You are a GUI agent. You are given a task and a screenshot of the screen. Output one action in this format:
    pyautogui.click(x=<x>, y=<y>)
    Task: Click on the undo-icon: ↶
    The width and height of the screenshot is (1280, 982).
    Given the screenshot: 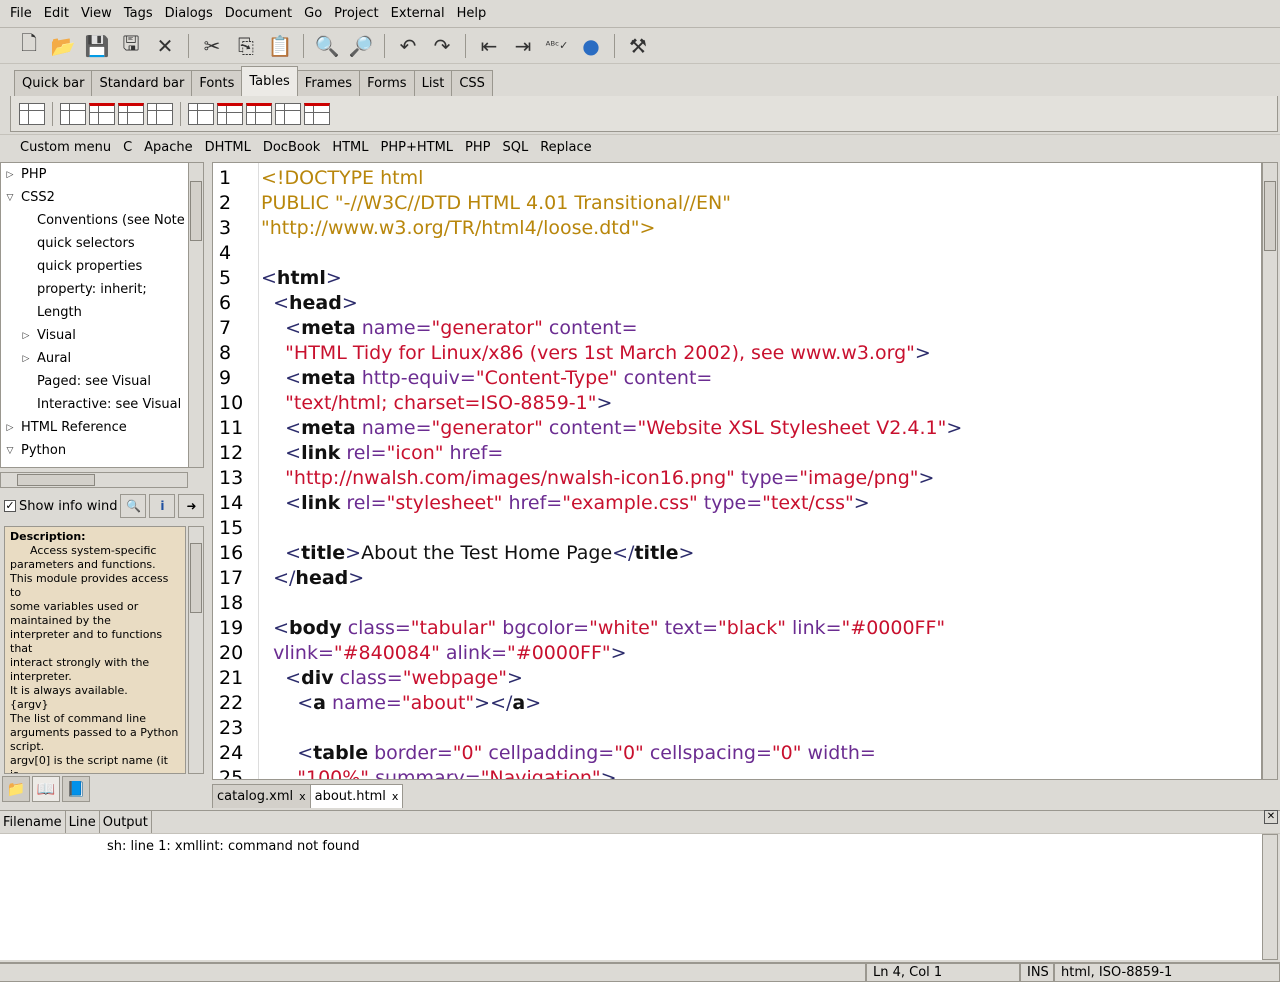 What is the action you would take?
    pyautogui.click(x=408, y=46)
    